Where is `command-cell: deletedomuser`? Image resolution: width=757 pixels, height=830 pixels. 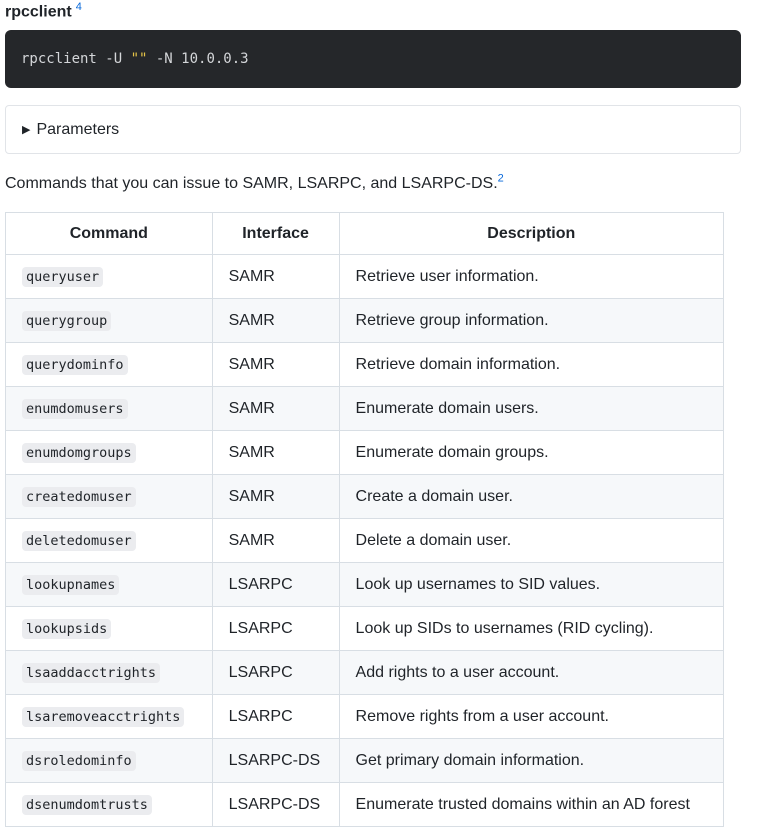
command-cell: deletedomuser is located at coordinates (109, 540).